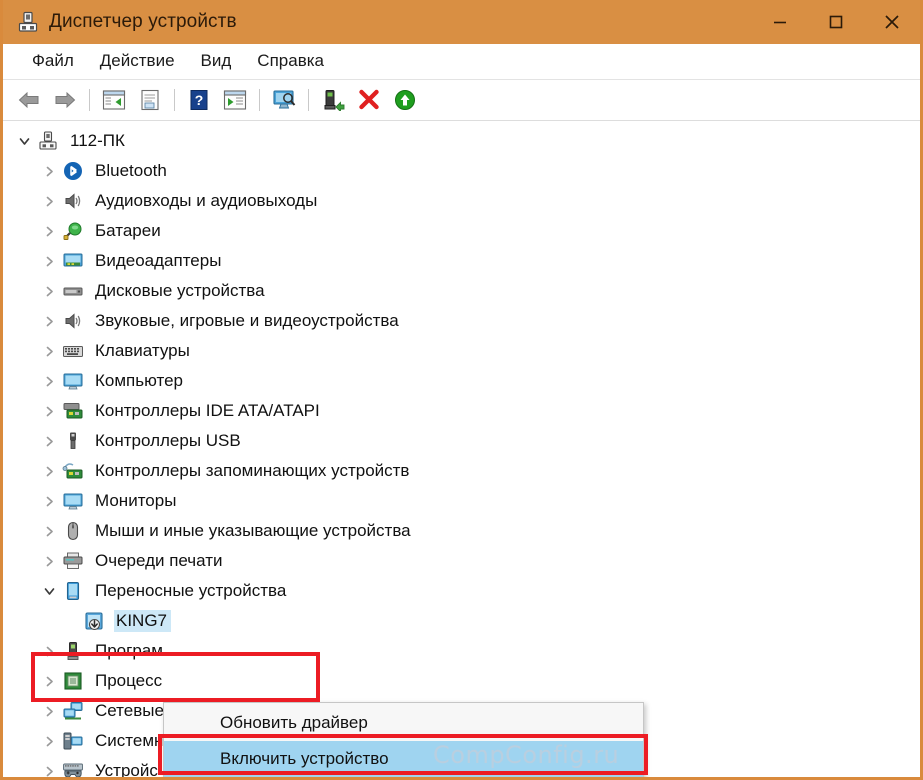 The height and width of the screenshot is (780, 923). Describe the element at coordinates (253, 530) in the screenshot. I see `tree-node-label: Мыши и иные указывающие устройства` at that location.